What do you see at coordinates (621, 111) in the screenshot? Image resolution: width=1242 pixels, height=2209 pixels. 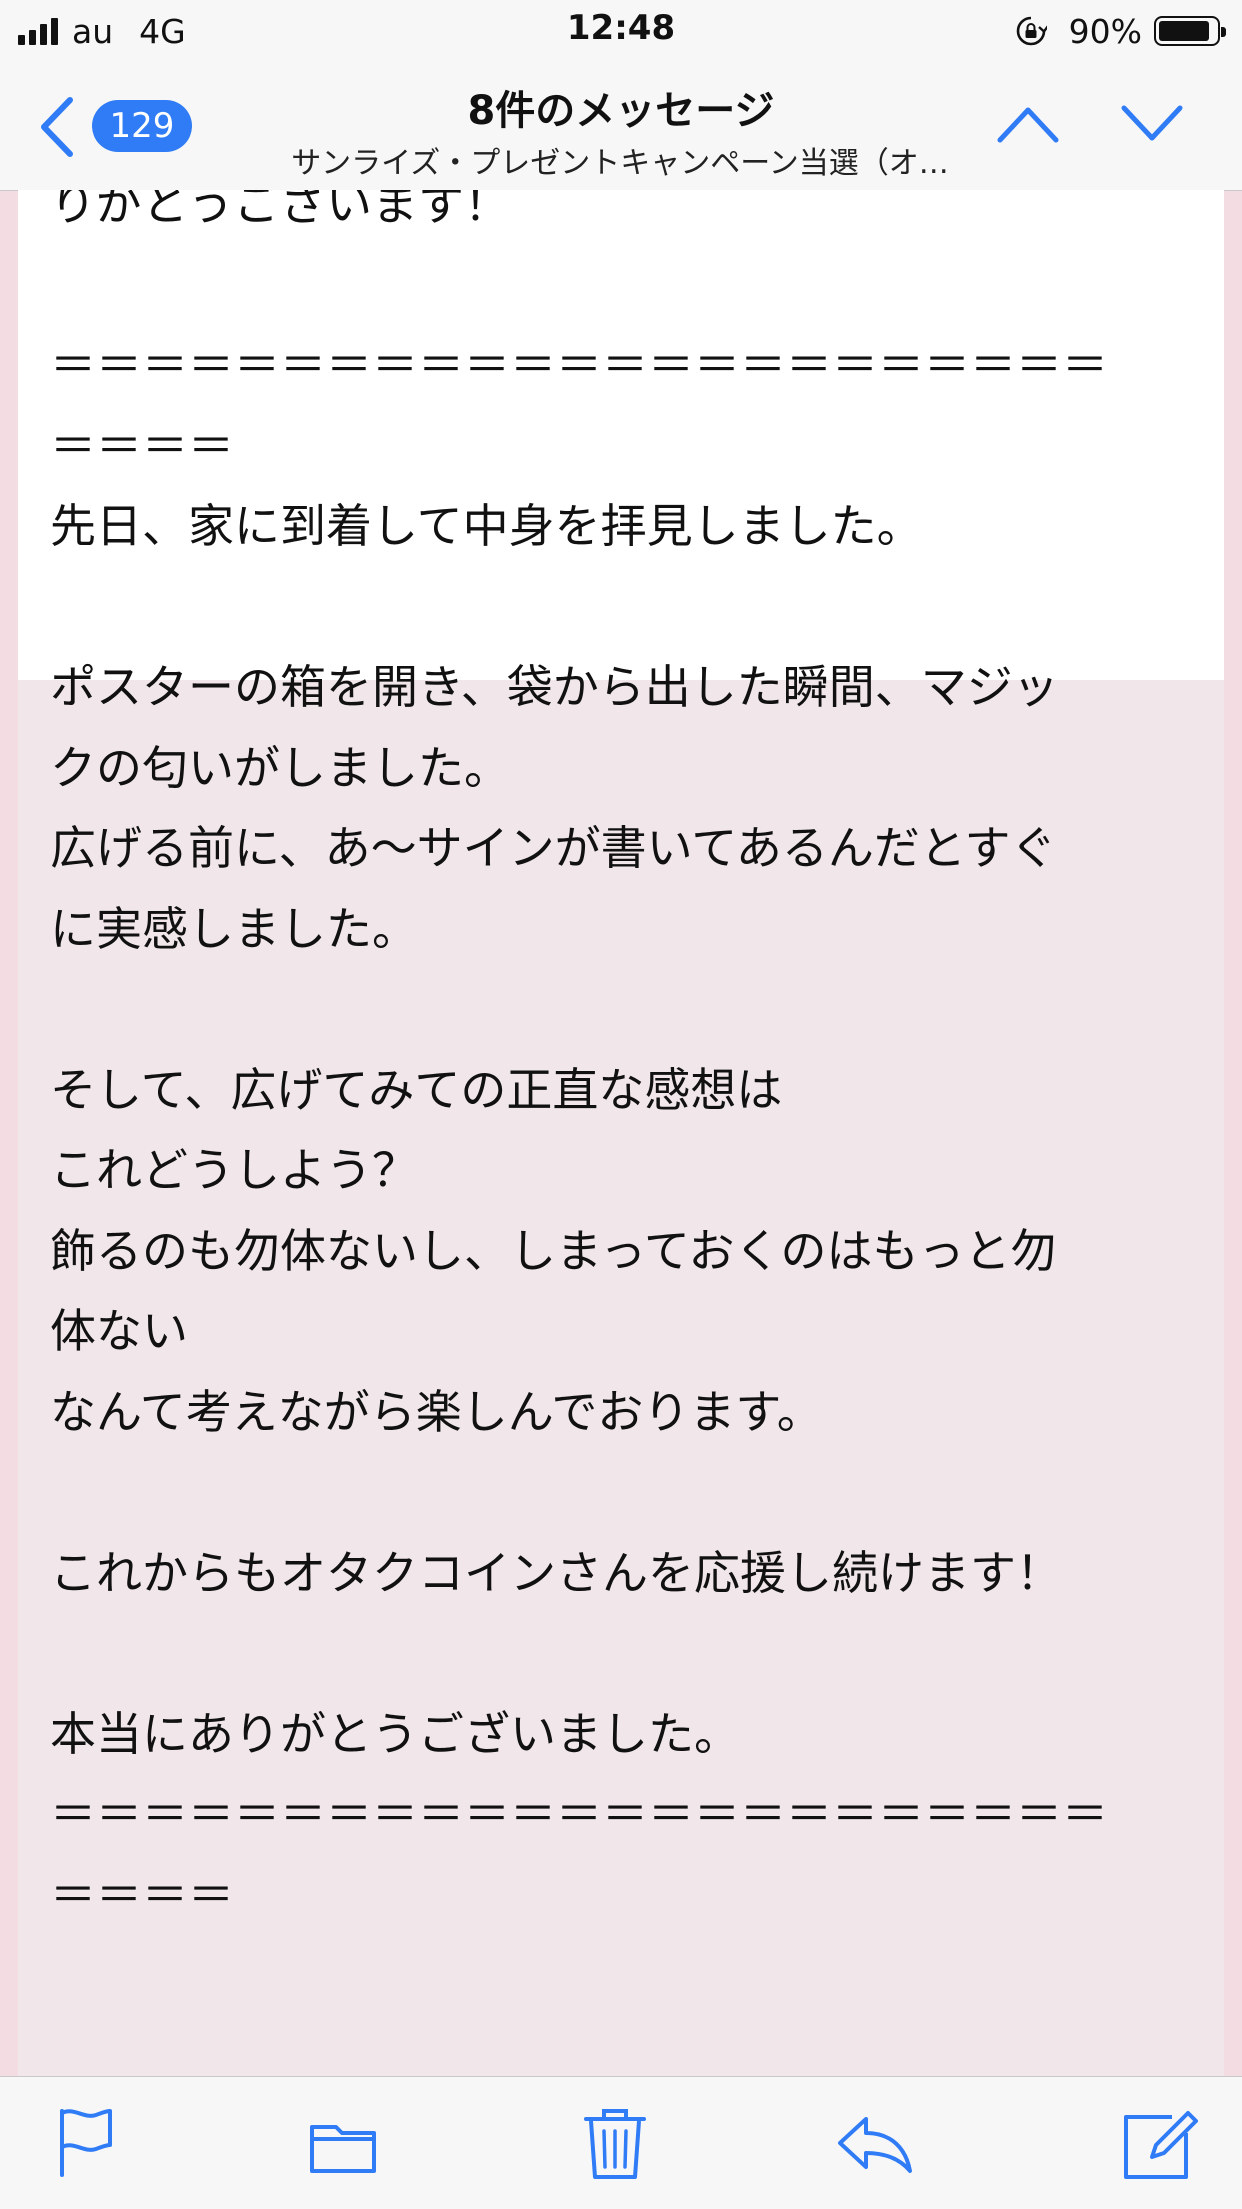 I see `page-title: 8件のメッセージ` at bounding box center [621, 111].